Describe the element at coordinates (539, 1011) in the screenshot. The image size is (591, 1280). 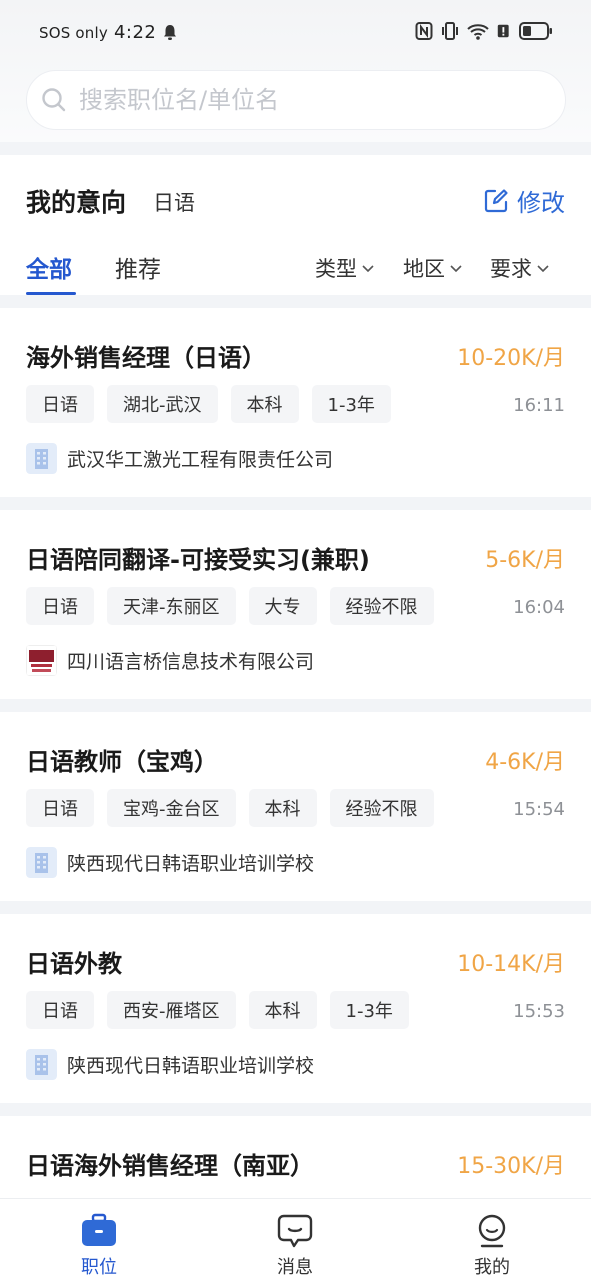
I see `job-post-time: 15:53` at that location.